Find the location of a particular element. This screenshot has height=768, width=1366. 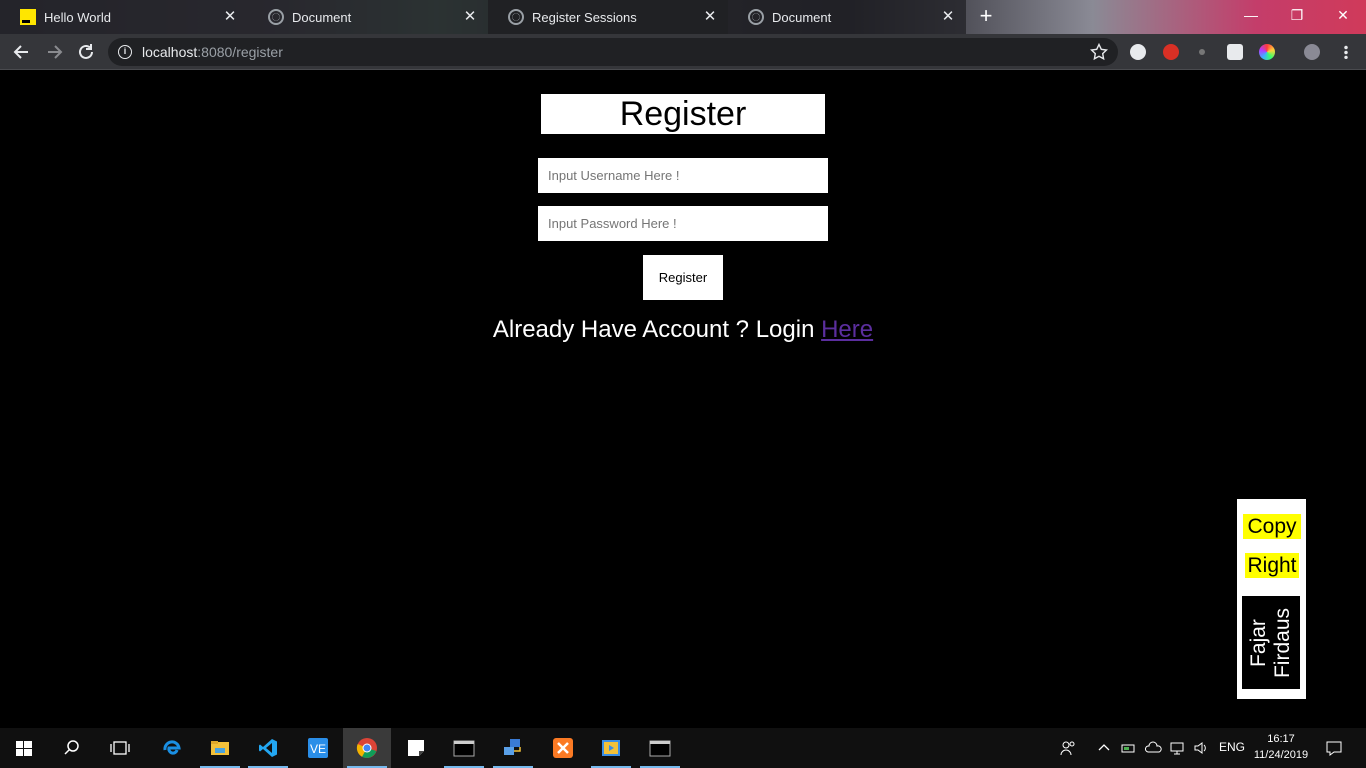

forward-button is located at coordinates (54, 52).